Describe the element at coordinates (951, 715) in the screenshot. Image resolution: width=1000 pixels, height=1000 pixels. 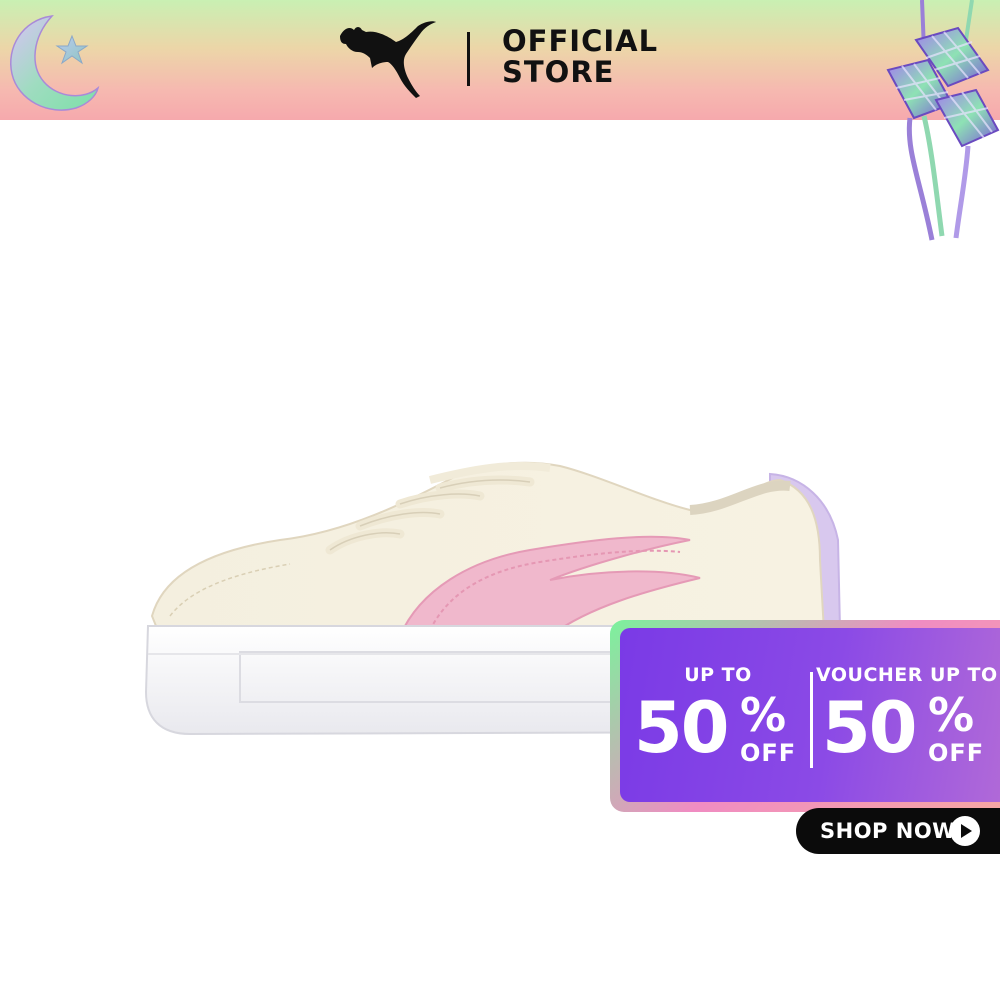
I see `voucher-percent-sign: %` at that location.